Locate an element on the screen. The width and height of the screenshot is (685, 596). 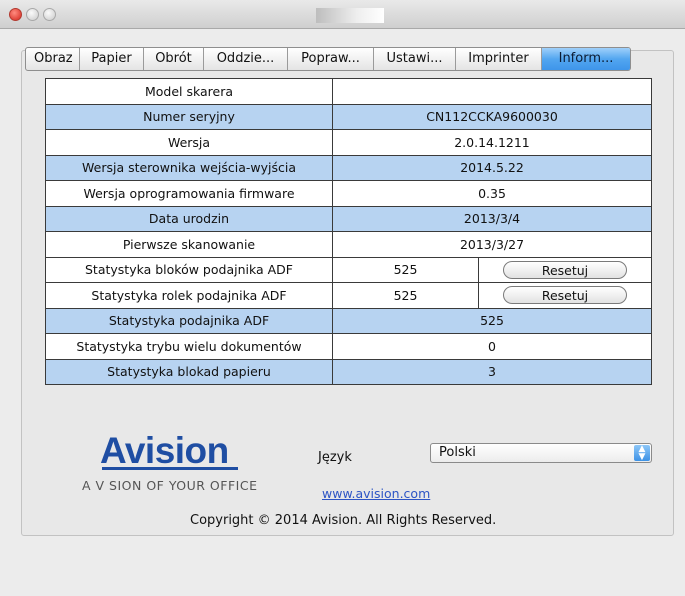
logo-tagline: A V SION OF YOUR OFFICE is located at coordinates (170, 485).